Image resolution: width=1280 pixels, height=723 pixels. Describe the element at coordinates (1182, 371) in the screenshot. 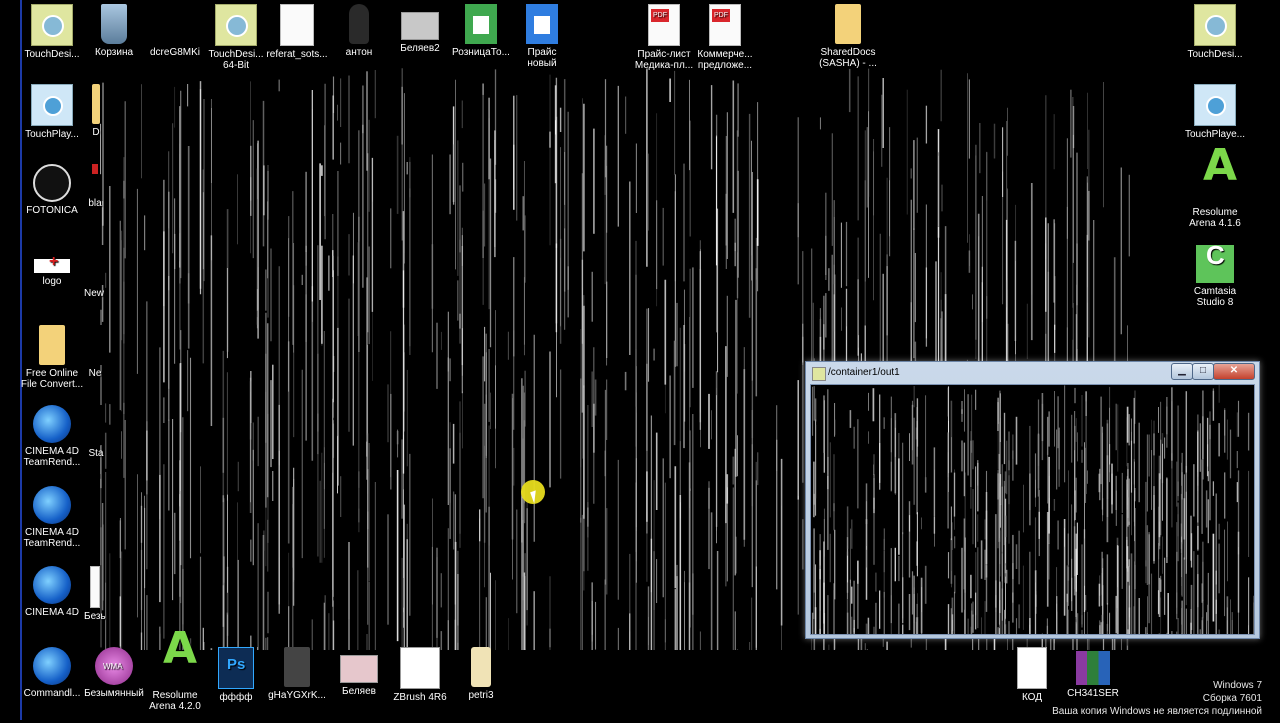

I see `minimize-button: ▁` at that location.